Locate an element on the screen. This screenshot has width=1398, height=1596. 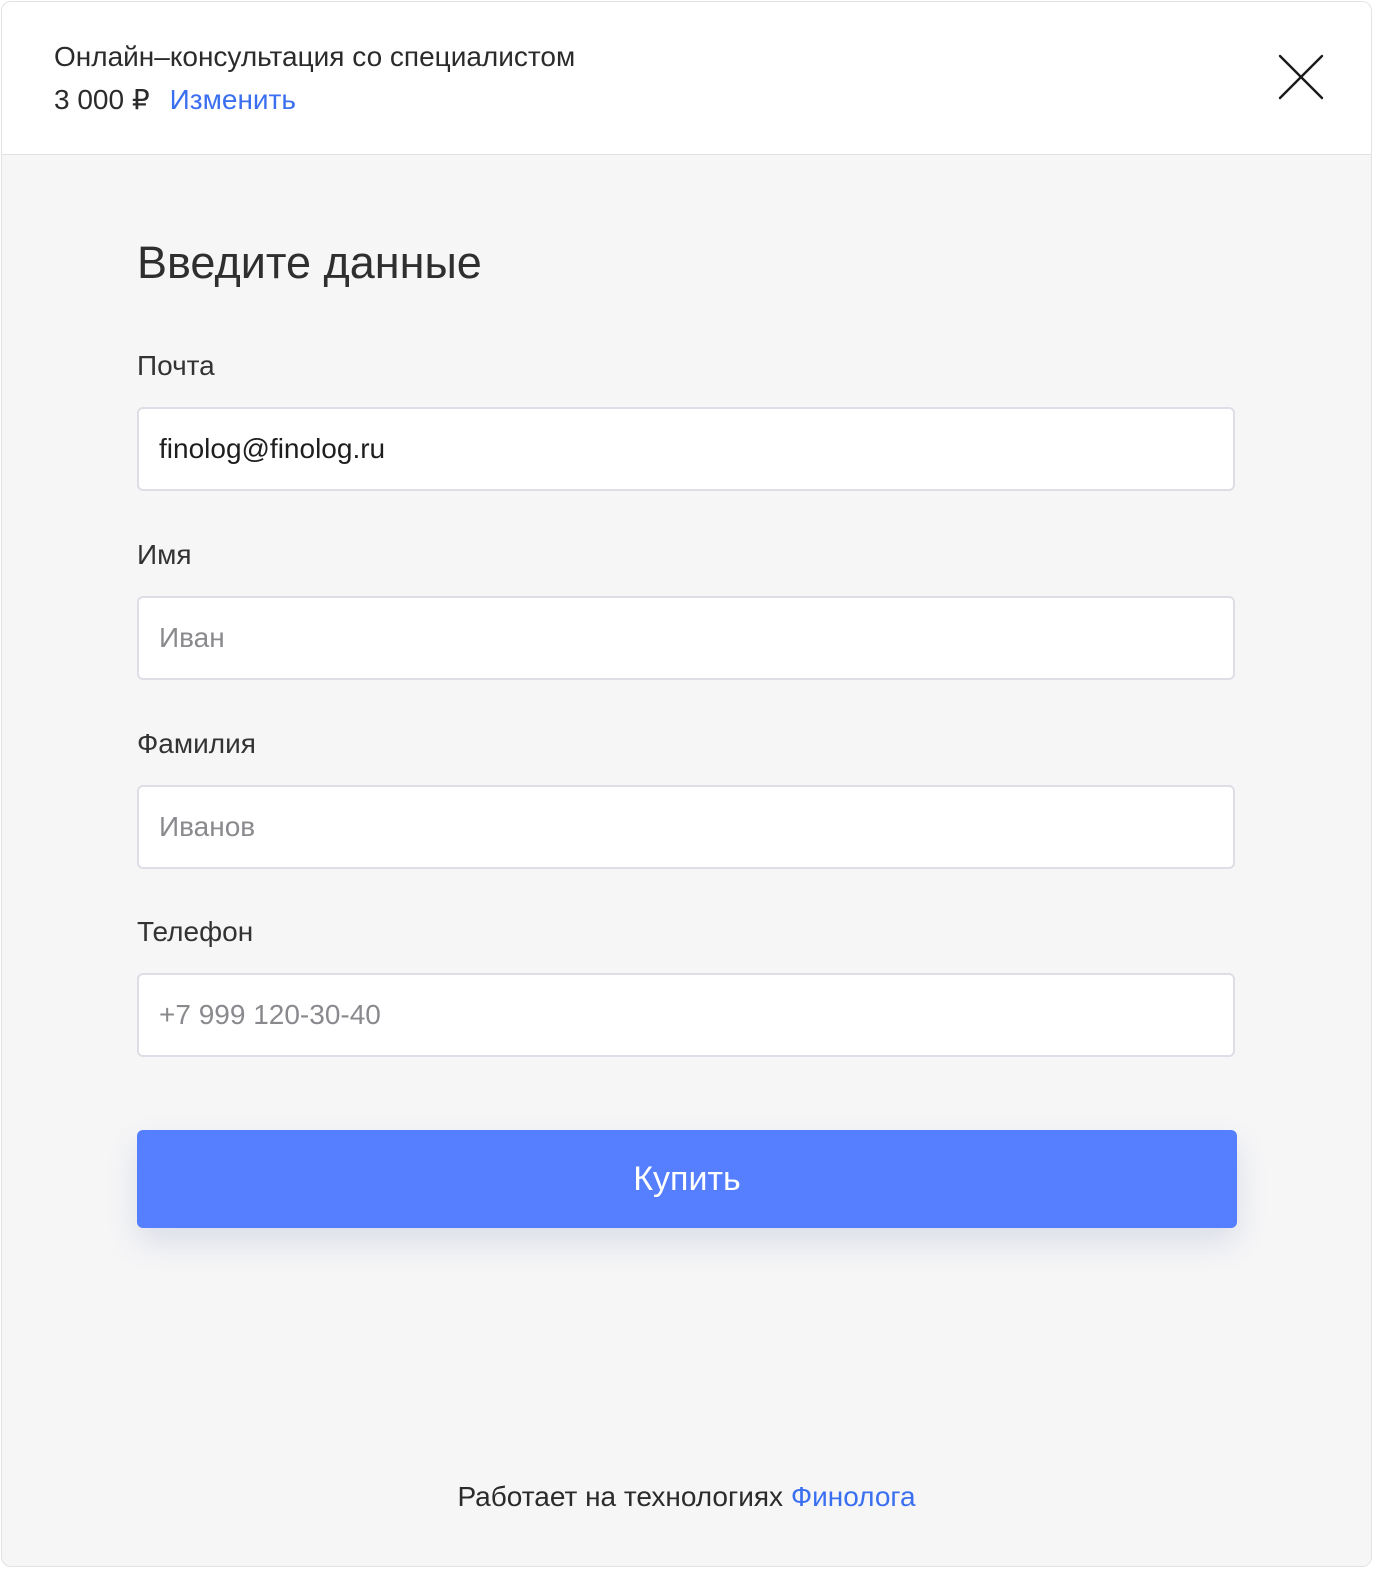
footer: Работает на технологиях Финолога is located at coordinates (686, 1497).